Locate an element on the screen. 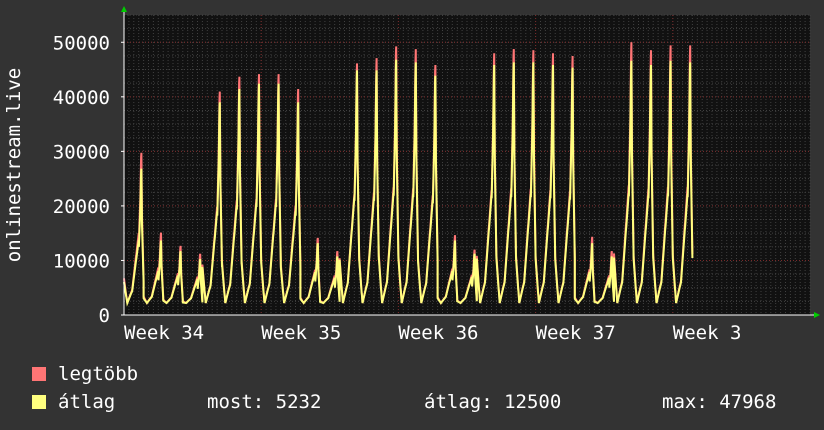 The image size is (824, 430). x-tick-label: Week 37 is located at coordinates (576, 333).